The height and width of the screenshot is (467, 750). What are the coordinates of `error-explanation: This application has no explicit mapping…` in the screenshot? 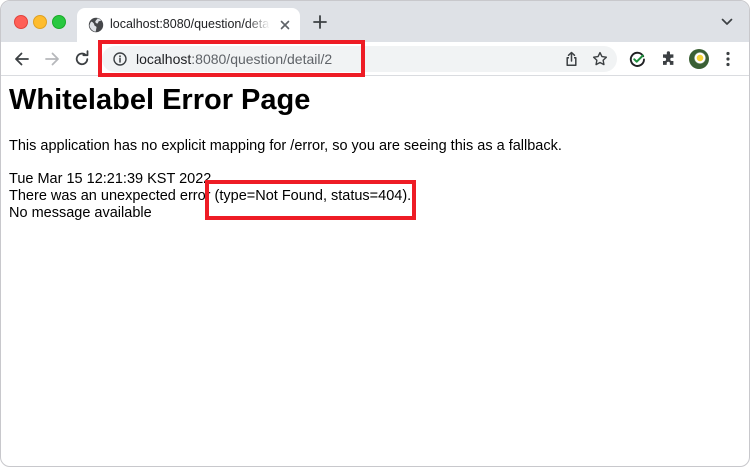 It's located at (285, 146).